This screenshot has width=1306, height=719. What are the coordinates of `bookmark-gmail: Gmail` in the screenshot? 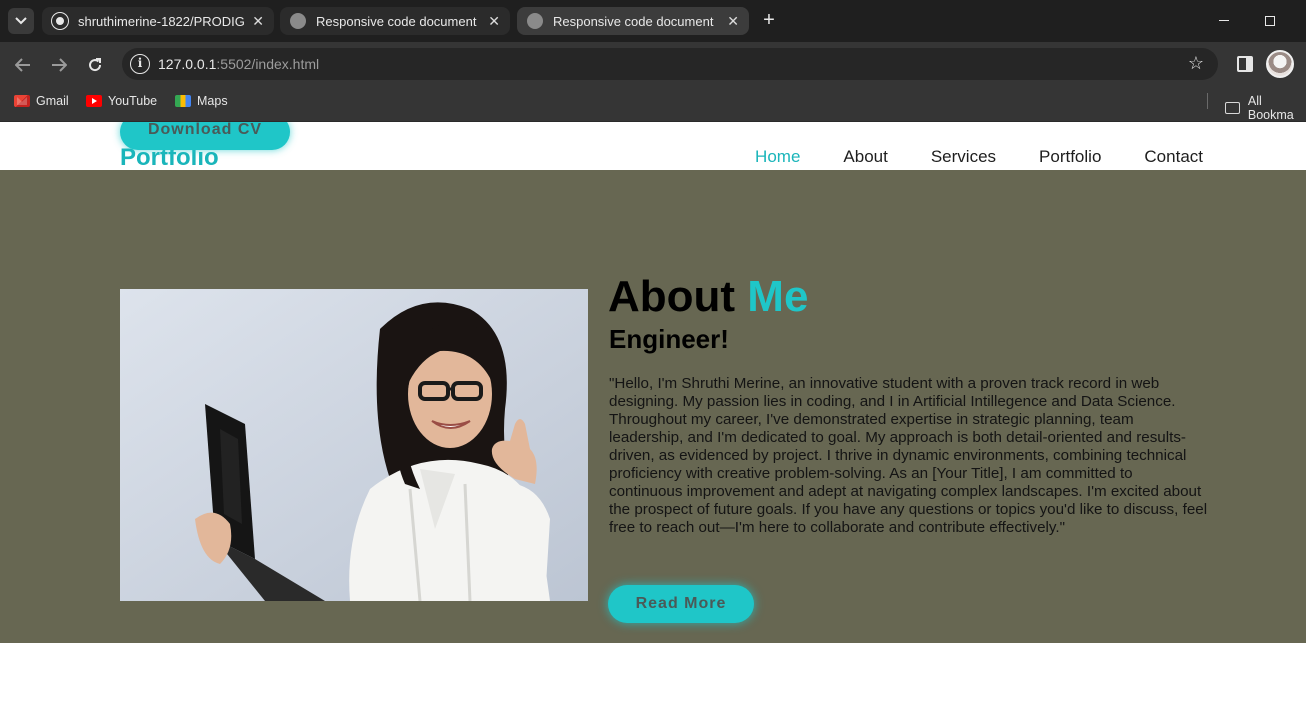 It's located at (41, 101).